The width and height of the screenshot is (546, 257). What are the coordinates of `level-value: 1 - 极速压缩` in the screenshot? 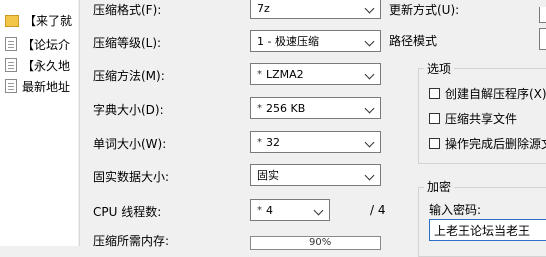 It's located at (288, 41).